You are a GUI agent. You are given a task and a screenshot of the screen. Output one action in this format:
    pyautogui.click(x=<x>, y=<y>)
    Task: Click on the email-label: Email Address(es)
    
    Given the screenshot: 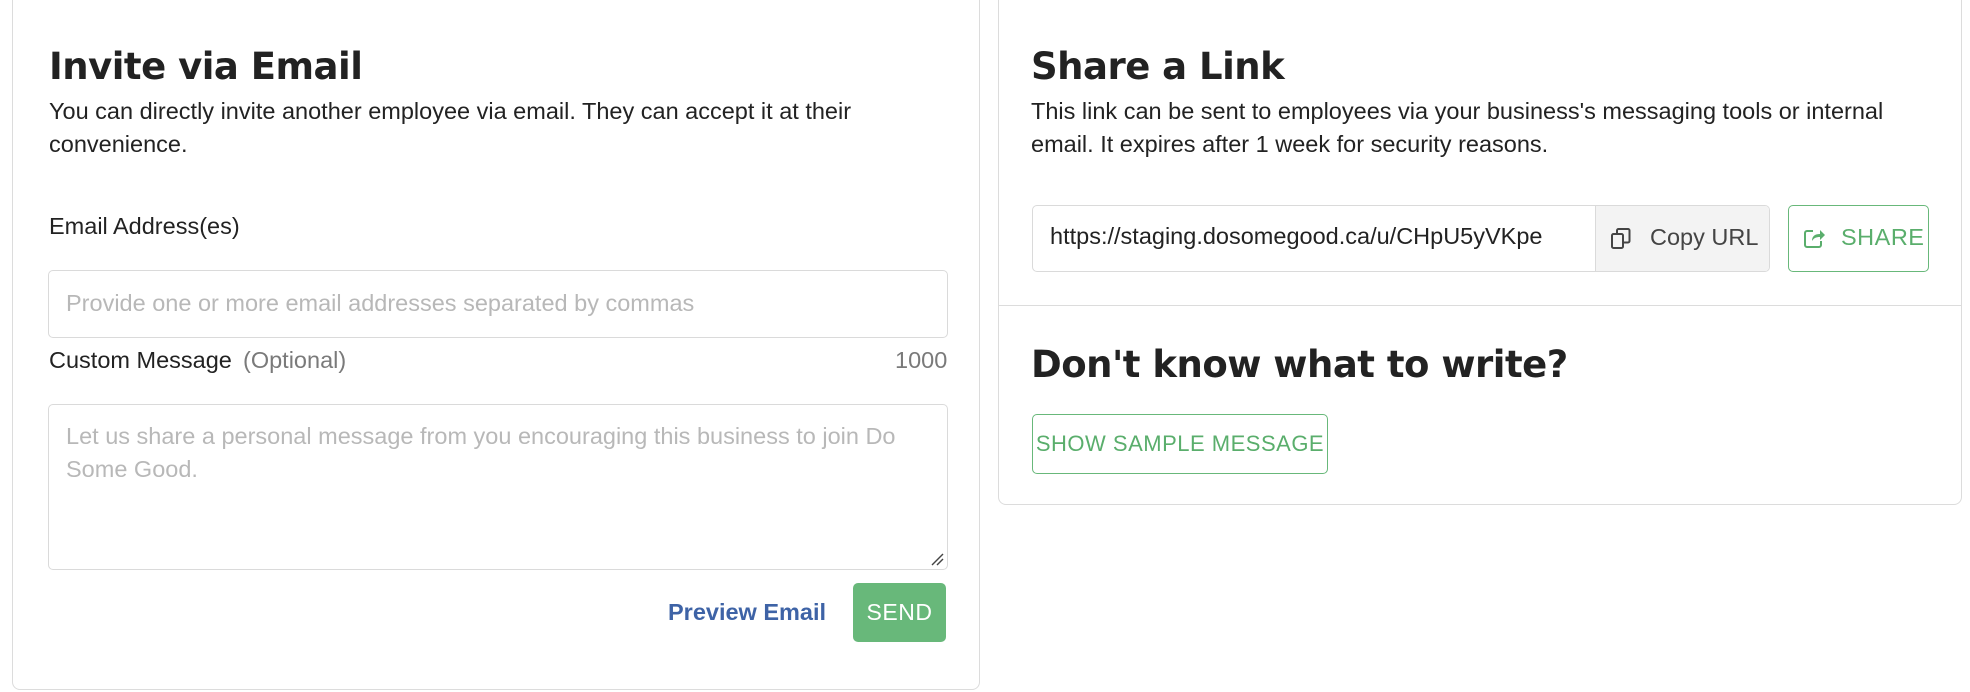 What is the action you would take?
    pyautogui.click(x=144, y=226)
    